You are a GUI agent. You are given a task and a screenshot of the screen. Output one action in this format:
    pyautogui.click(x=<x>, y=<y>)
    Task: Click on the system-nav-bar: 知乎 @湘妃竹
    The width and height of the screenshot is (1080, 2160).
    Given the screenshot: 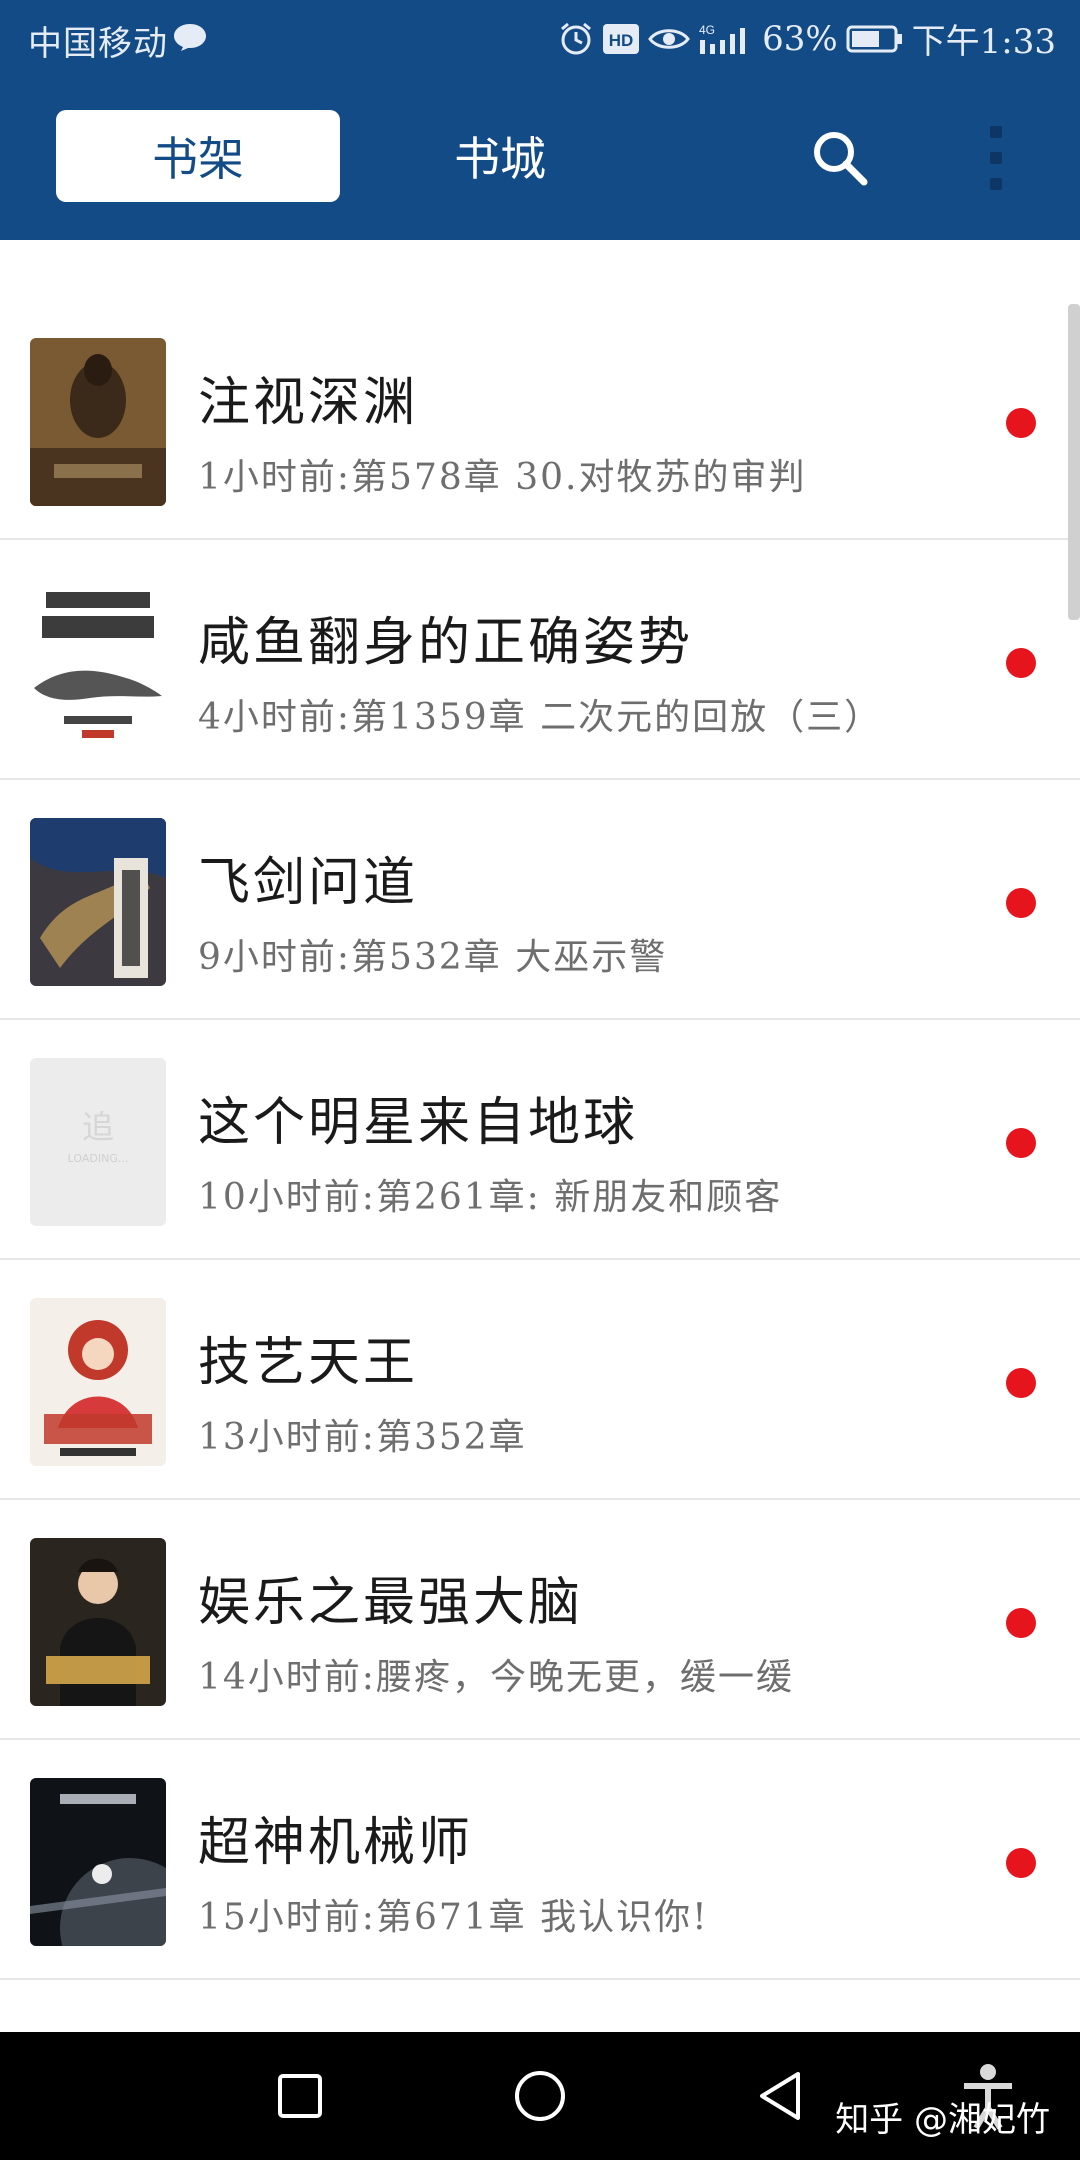 What is the action you would take?
    pyautogui.click(x=540, y=2096)
    